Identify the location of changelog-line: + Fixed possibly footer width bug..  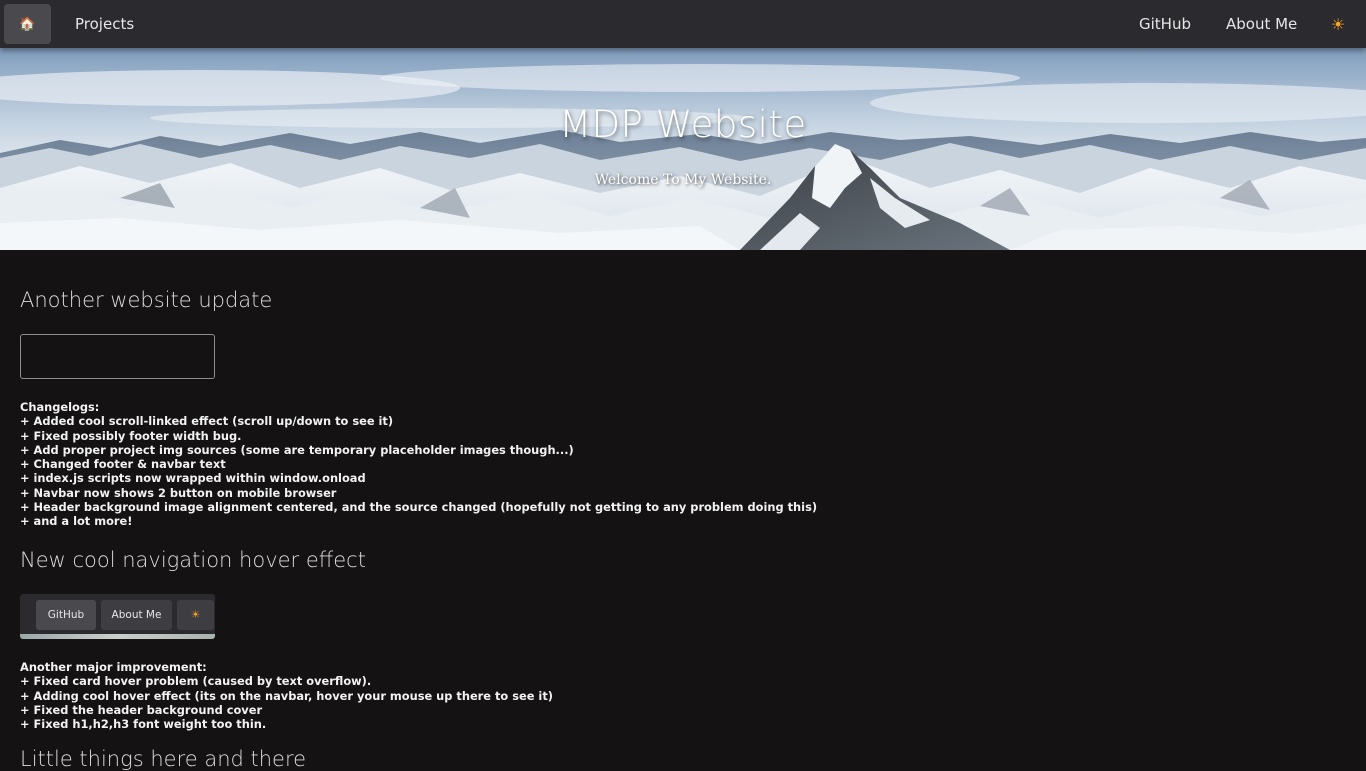
(131, 435).